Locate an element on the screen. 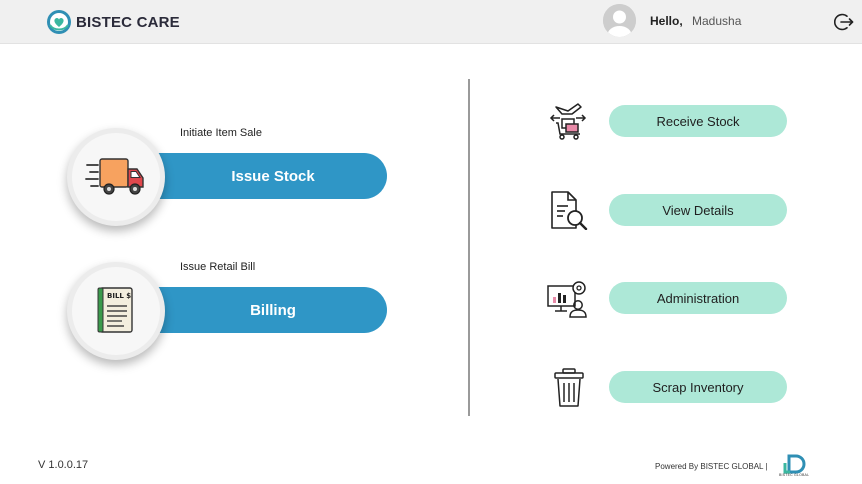 Image resolution: width=862 pixels, height=484 pixels. trash-icon is located at coordinates (569, 387).